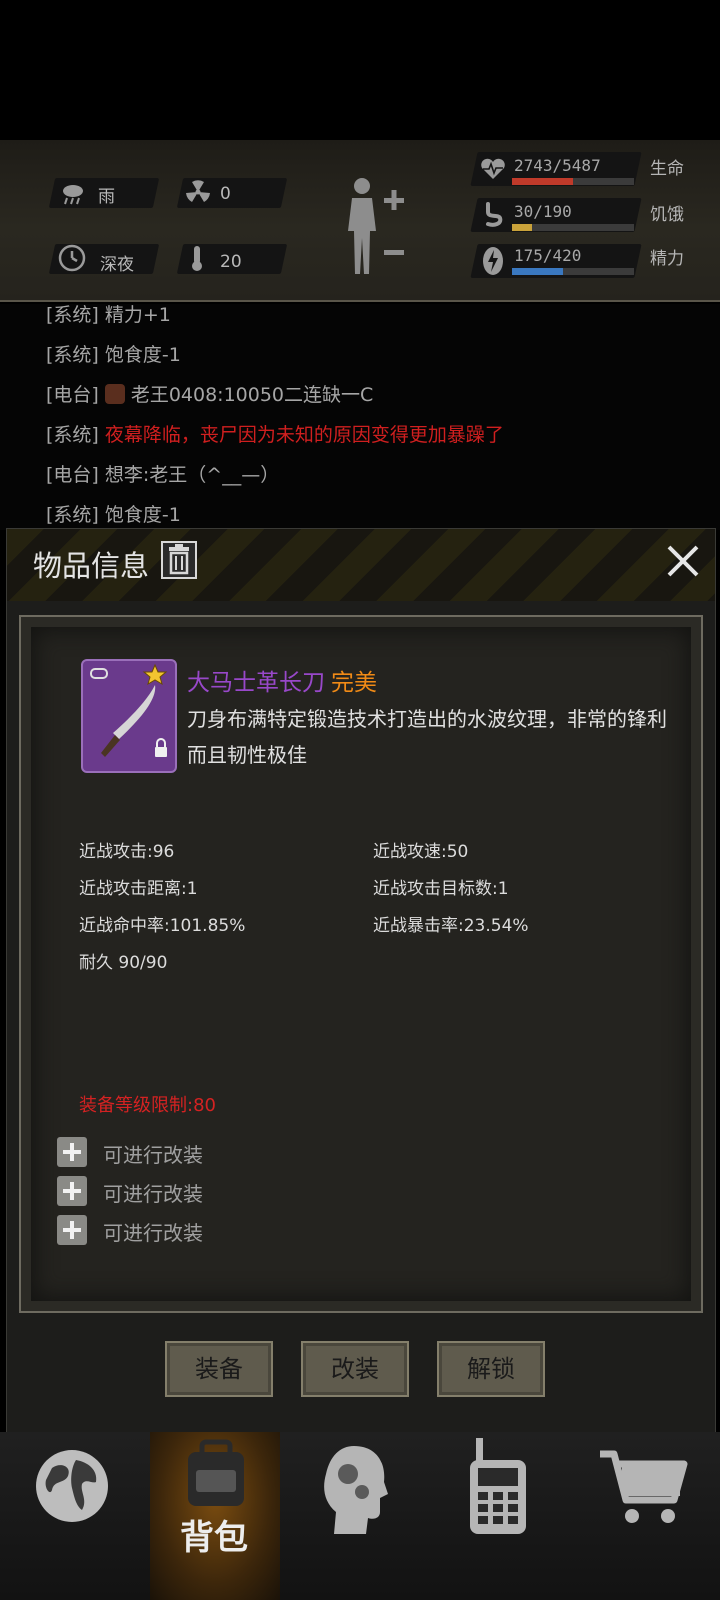 The image size is (720, 1600). I want to click on stat-melee-attack: 近战攻击:96, so click(127, 852).